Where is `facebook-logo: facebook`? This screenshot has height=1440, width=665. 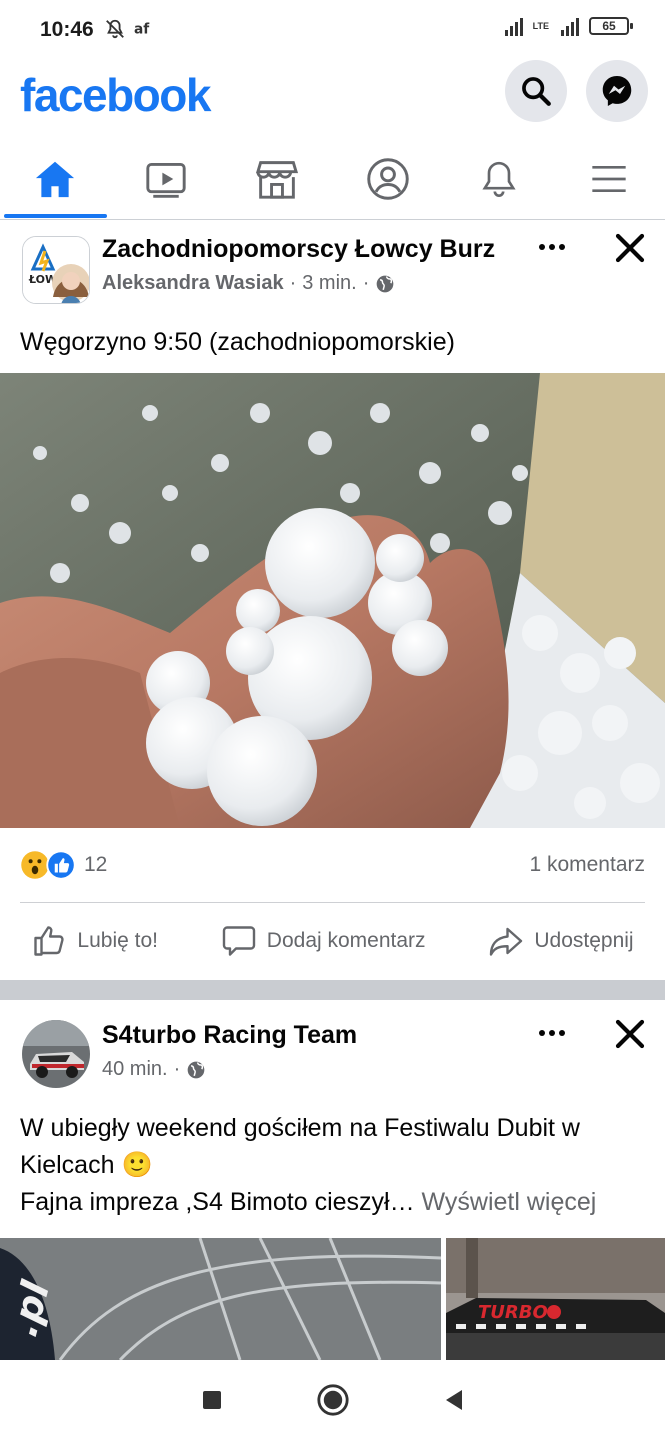
facebook-logo: facebook is located at coordinates (115, 95).